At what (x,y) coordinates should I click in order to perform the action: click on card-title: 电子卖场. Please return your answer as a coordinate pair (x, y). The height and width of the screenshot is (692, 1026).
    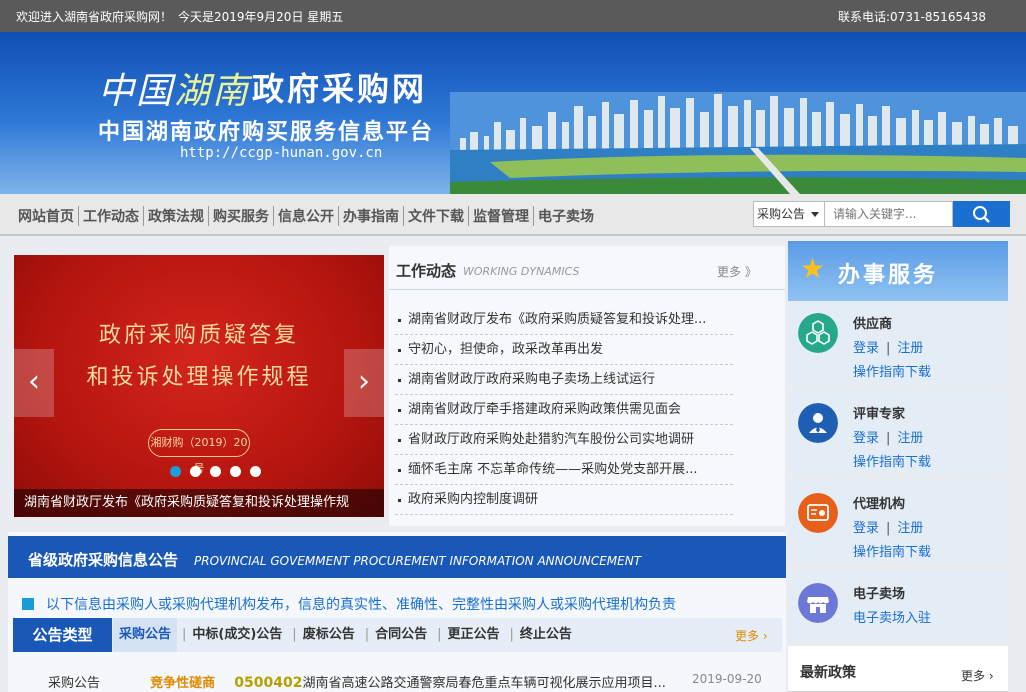
    Looking at the image, I should click on (879, 594).